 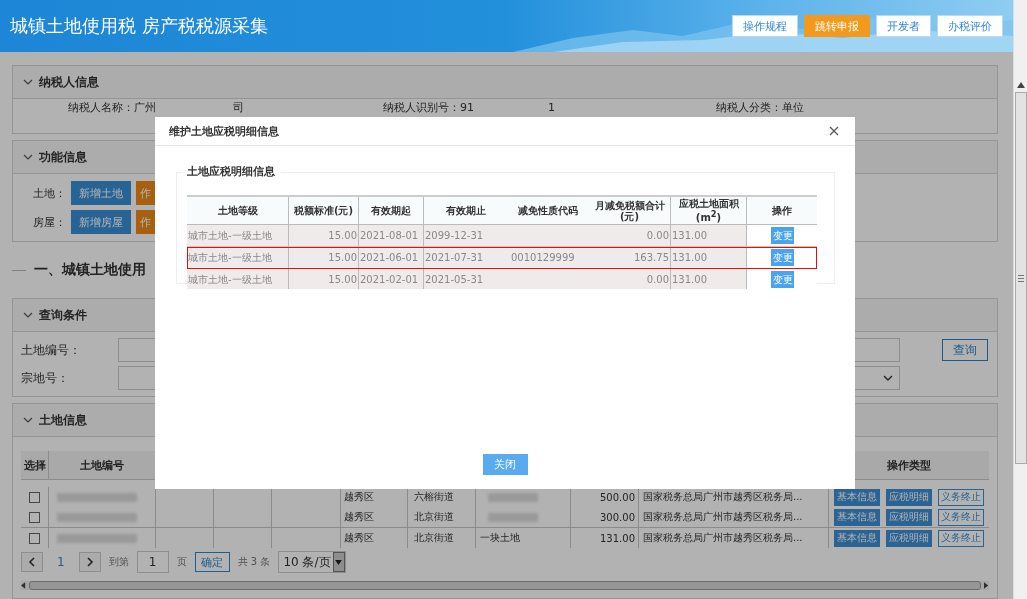 What do you see at coordinates (391, 235) in the screenshot?
I see `table-cell: 2021-08-01` at bounding box center [391, 235].